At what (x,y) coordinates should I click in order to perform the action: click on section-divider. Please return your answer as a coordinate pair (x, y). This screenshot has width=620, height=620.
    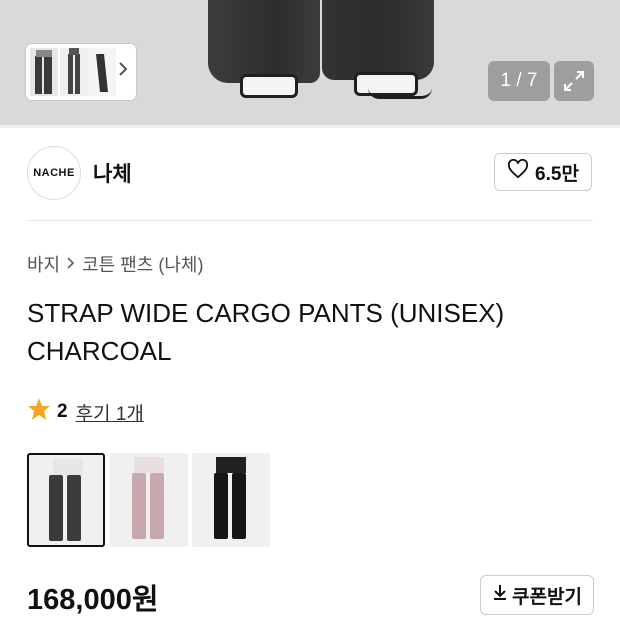
    Looking at the image, I should click on (310, 220).